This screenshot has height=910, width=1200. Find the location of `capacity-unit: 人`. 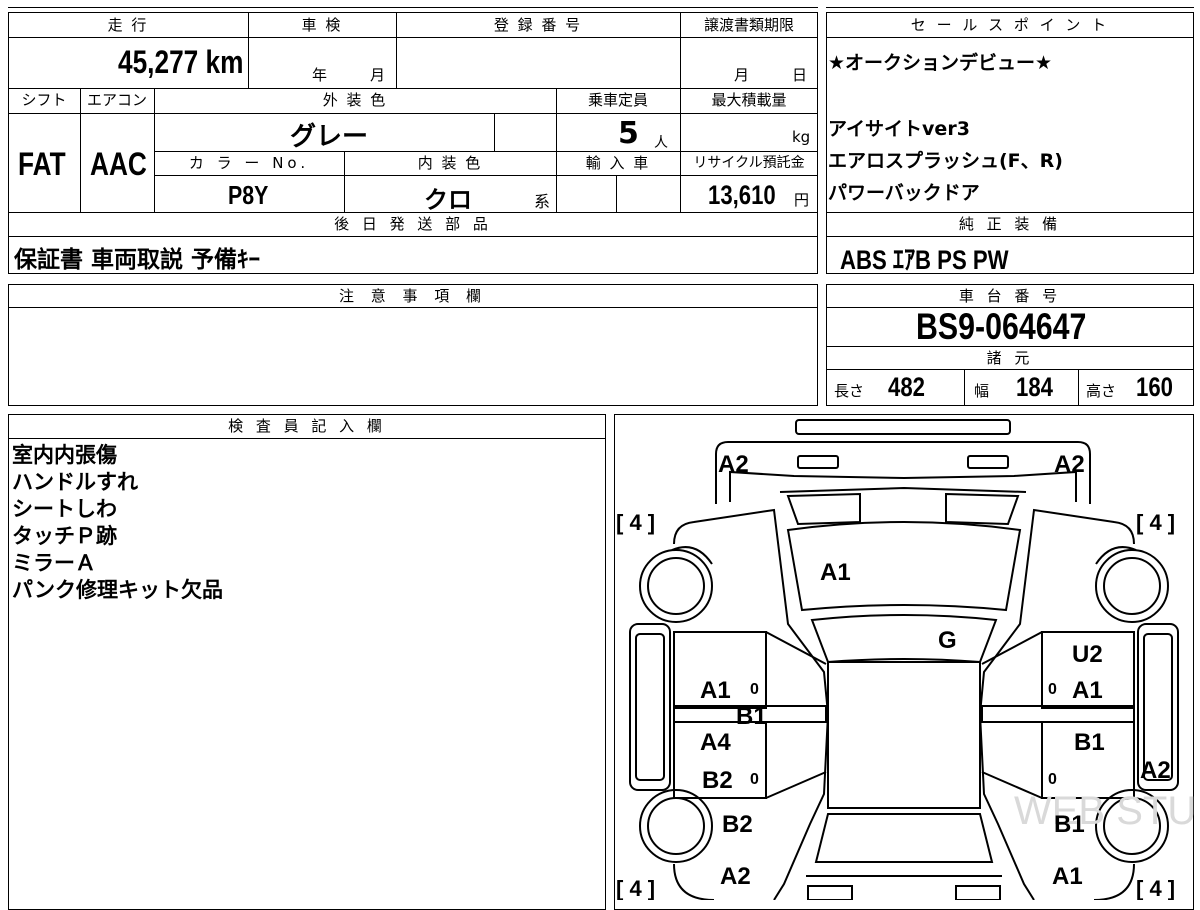

capacity-unit: 人 is located at coordinates (661, 143).